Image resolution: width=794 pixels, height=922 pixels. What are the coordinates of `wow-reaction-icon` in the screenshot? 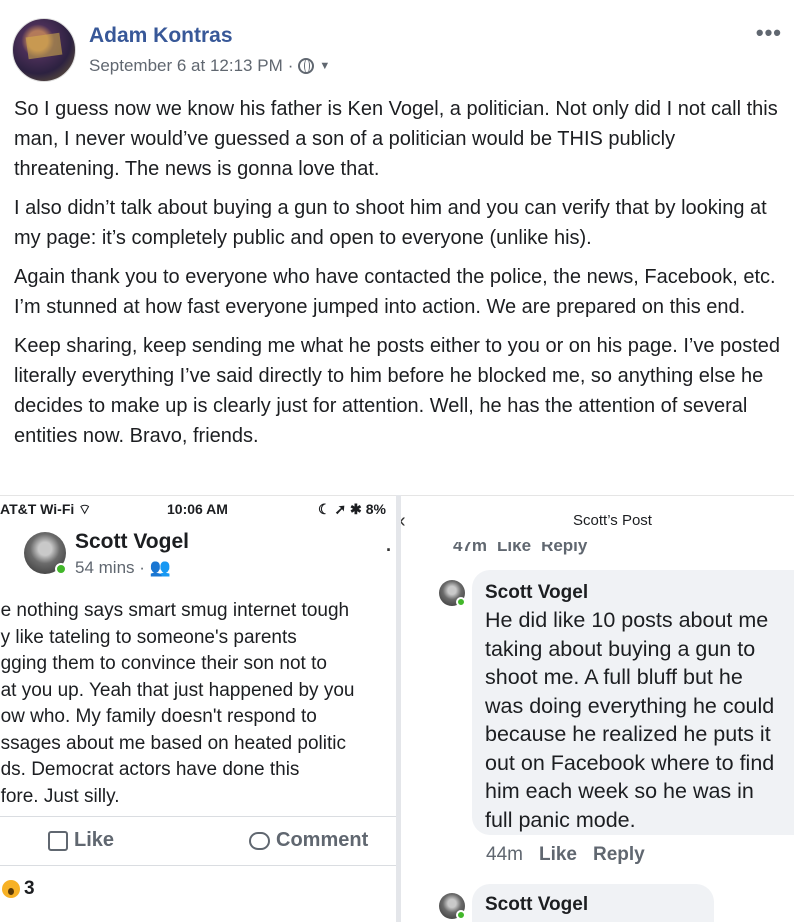 It's located at (11, 889).